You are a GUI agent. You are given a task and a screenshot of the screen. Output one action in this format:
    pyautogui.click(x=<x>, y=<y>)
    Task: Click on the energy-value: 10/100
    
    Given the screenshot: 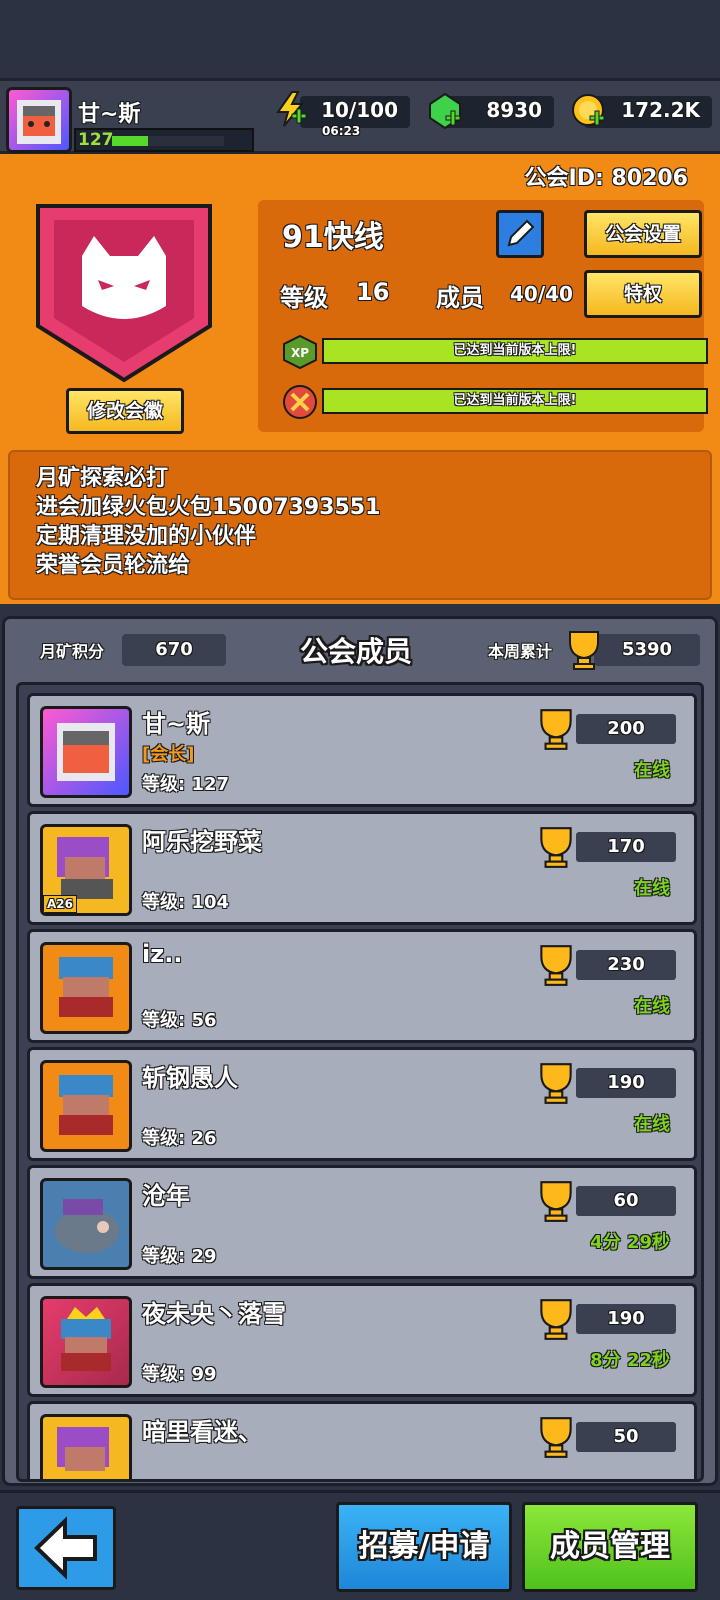 What is the action you would take?
    pyautogui.click(x=359, y=110)
    